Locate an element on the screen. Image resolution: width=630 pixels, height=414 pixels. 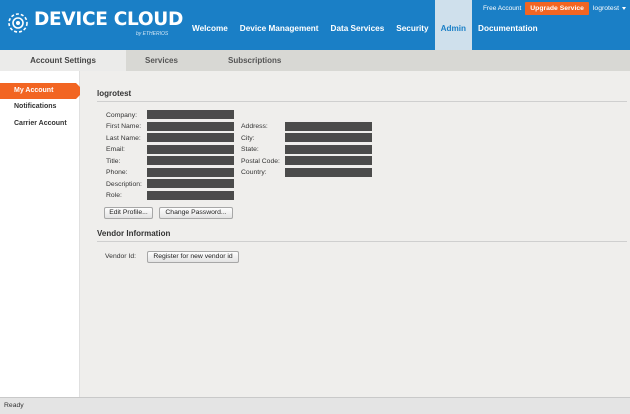
country-label: Country: is located at coordinates (254, 172).